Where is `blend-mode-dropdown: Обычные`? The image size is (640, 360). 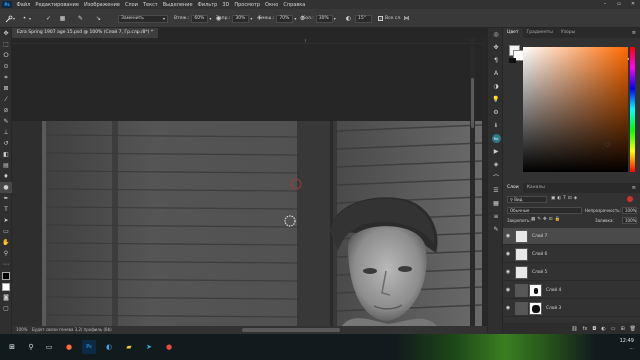
blend-mode-dropdown: Обычные is located at coordinates (544, 210).